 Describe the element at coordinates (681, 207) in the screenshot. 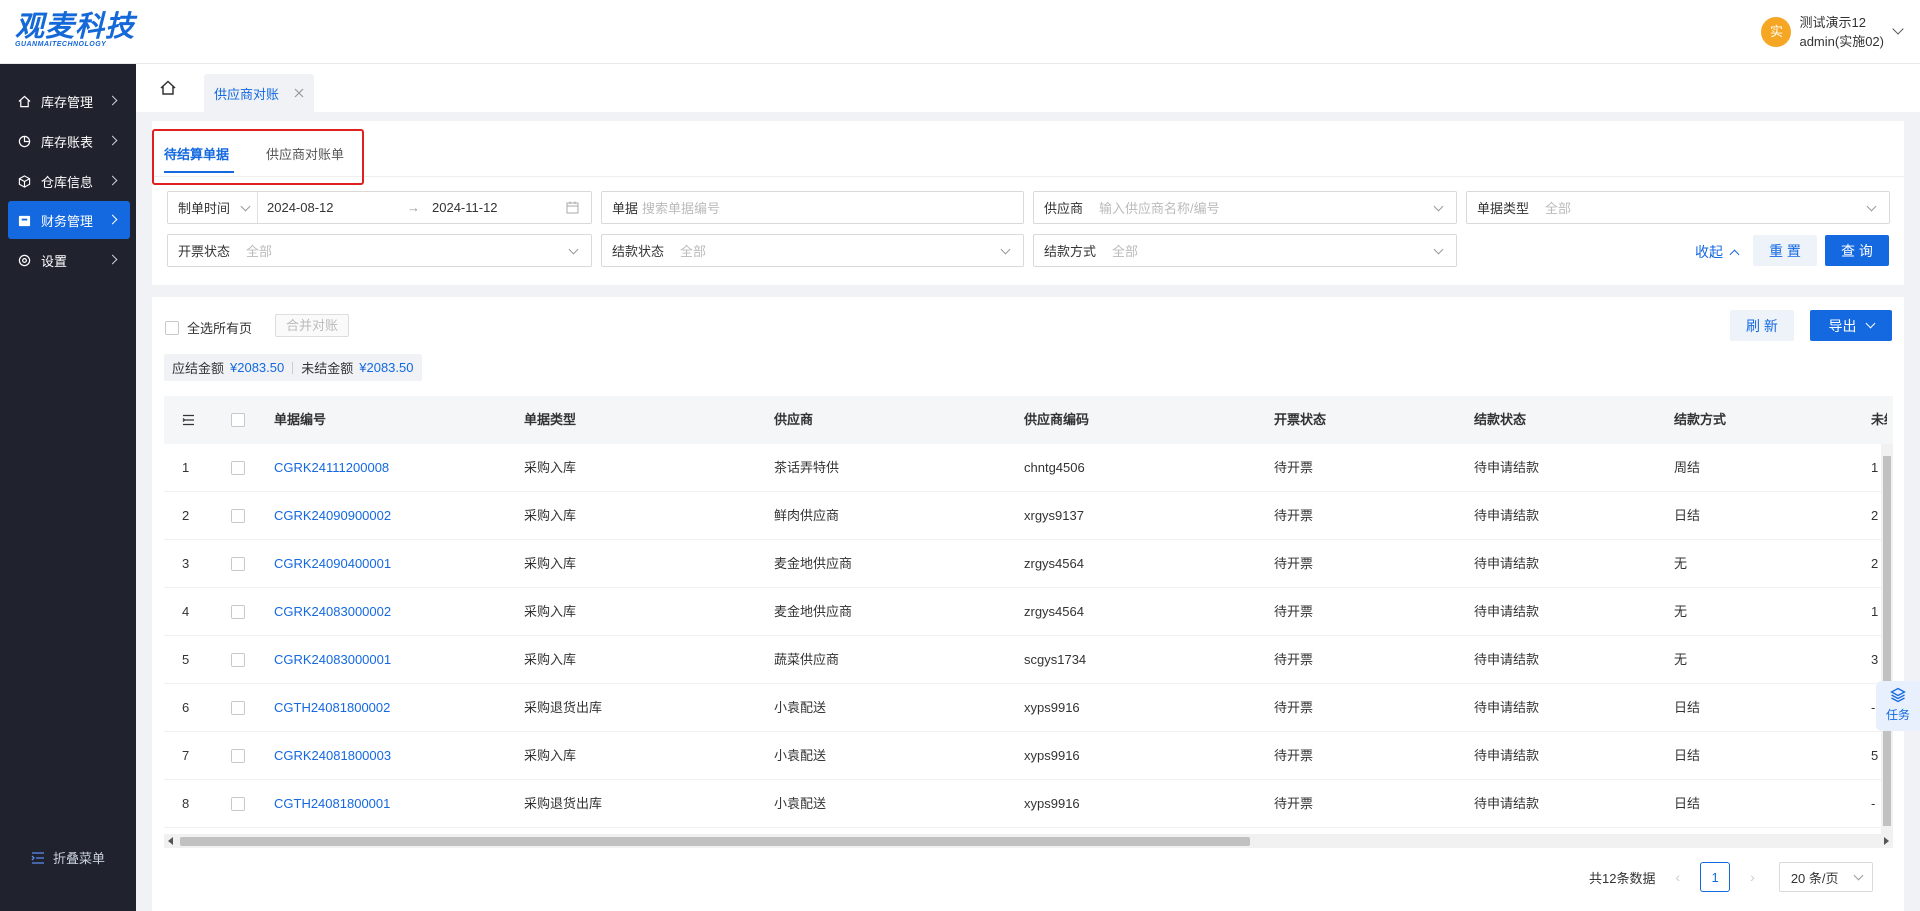

I see `doc-search-input: 搜索单据编号` at that location.